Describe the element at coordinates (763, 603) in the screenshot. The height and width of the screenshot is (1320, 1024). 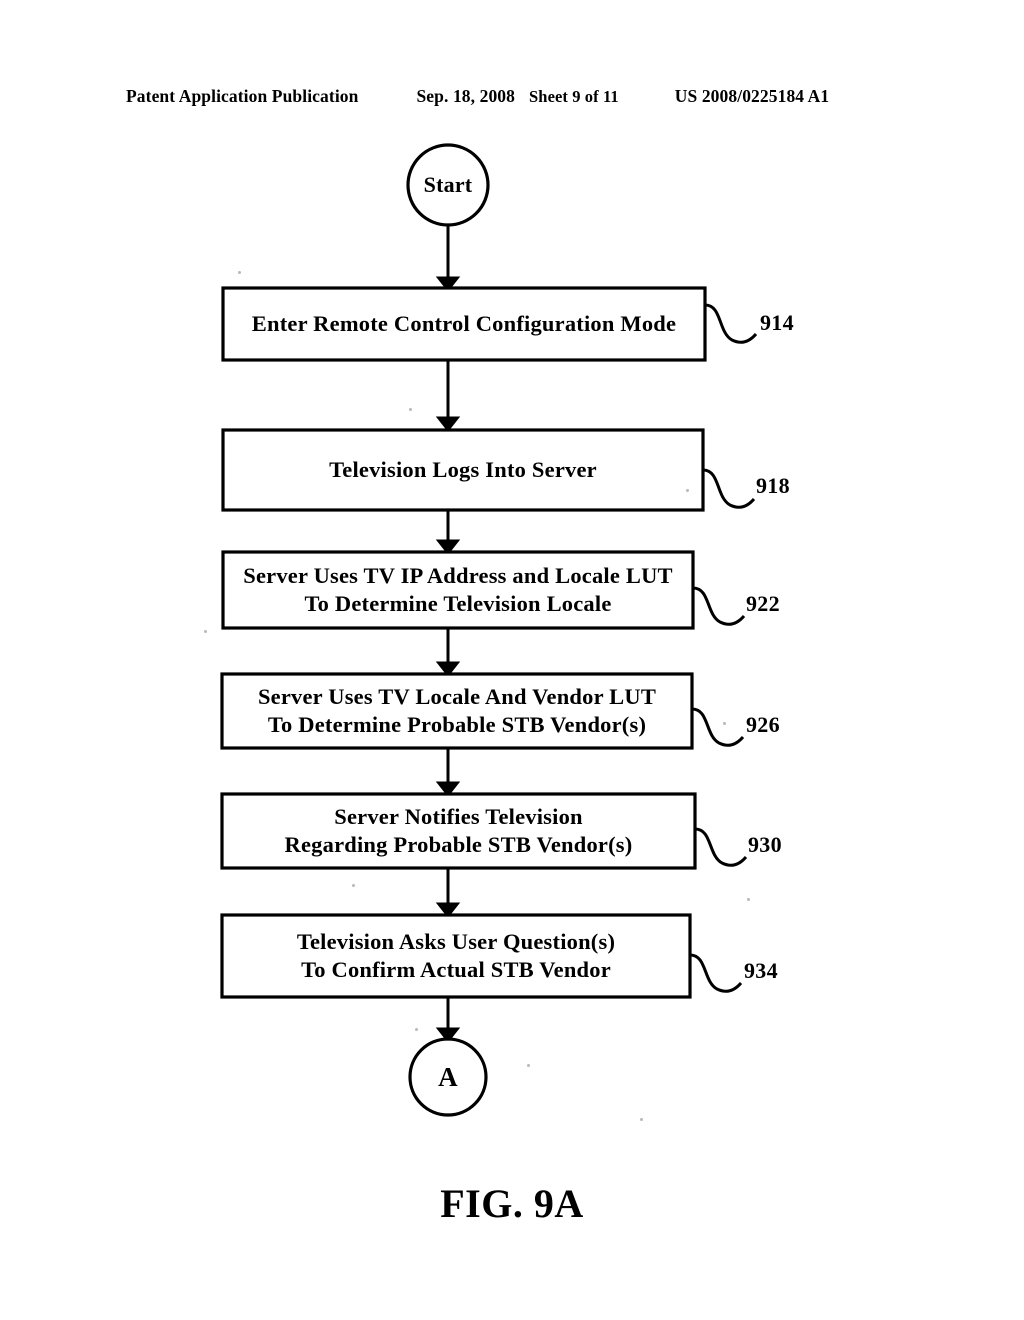
I see `reference-numeral-922: 922` at that location.